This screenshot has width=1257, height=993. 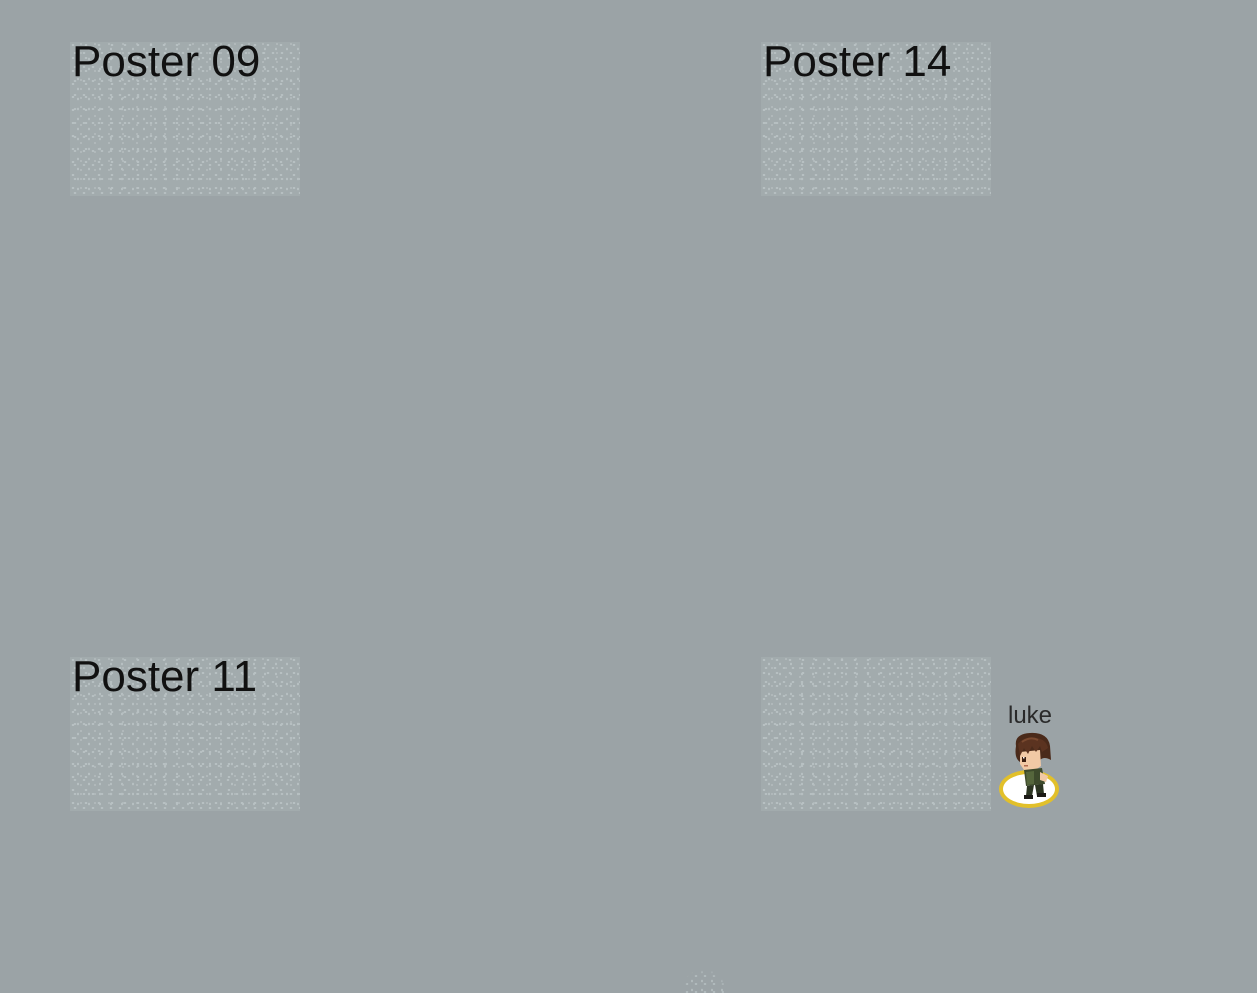 What do you see at coordinates (704, 979) in the screenshot?
I see `floor-tile-partial` at bounding box center [704, 979].